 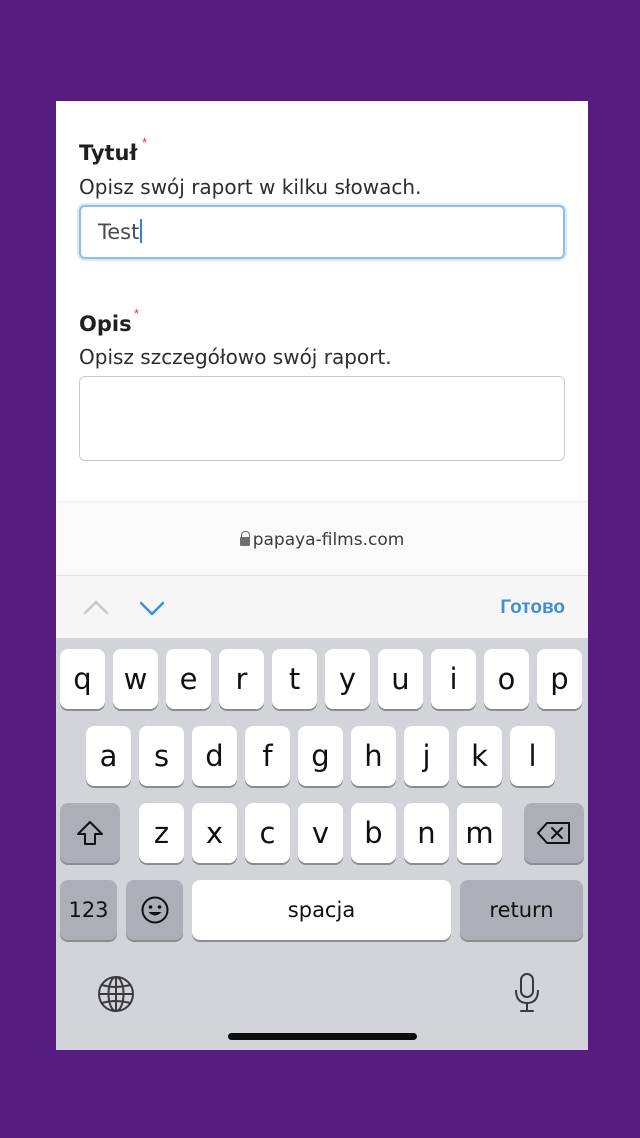 I want to click on emoji-icon, so click(x=154, y=910).